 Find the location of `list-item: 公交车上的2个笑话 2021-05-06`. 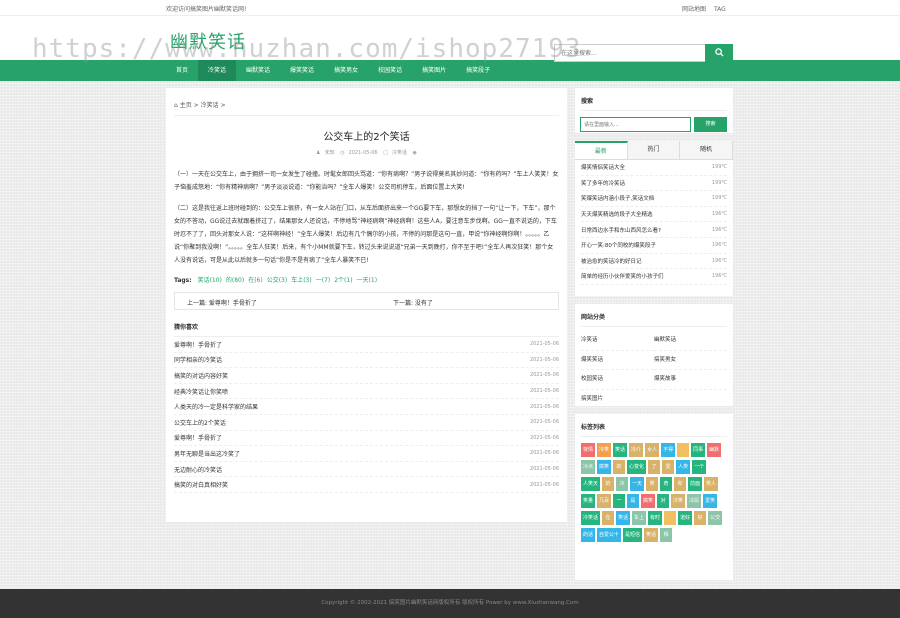

list-item: 公交车上的2个笑话 2021-05-06 is located at coordinates (366, 423).